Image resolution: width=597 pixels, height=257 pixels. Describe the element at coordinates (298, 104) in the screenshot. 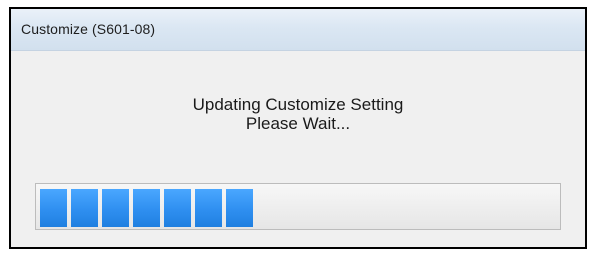

I see `status-message-line1: Updating Customize Setting` at that location.